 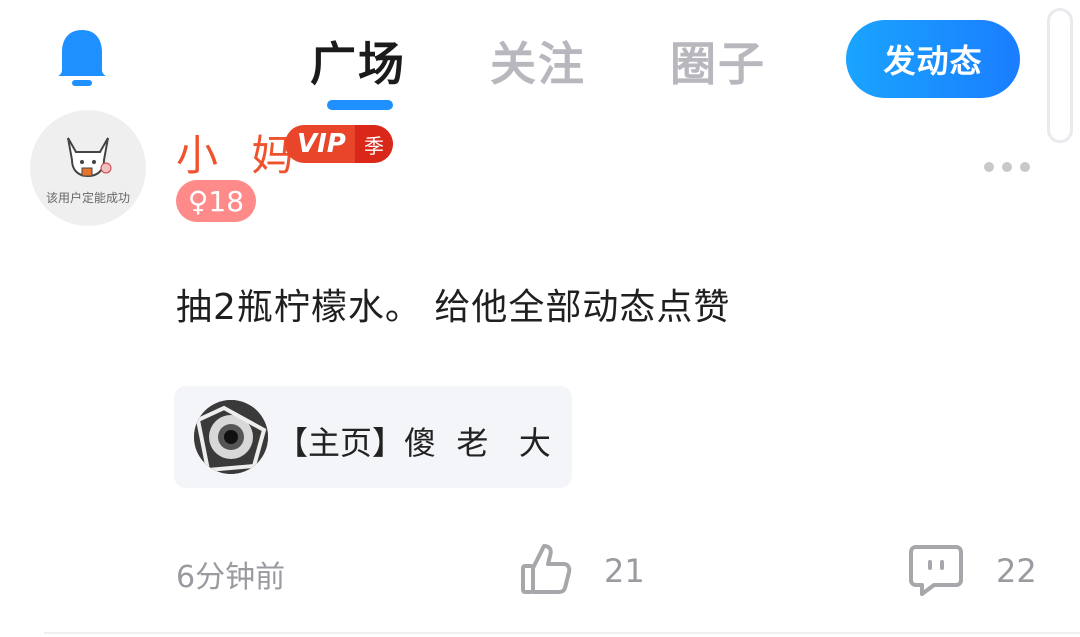 I want to click on tab-circles: 圈子, so click(x=760, y=61).